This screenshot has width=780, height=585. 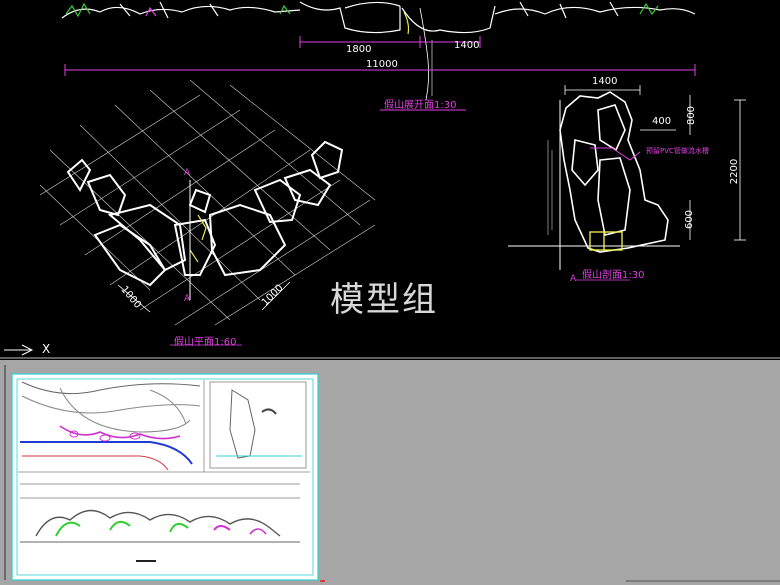 What do you see at coordinates (382, 64) in the screenshot?
I see `elevation-dim-total: 11000` at bounding box center [382, 64].